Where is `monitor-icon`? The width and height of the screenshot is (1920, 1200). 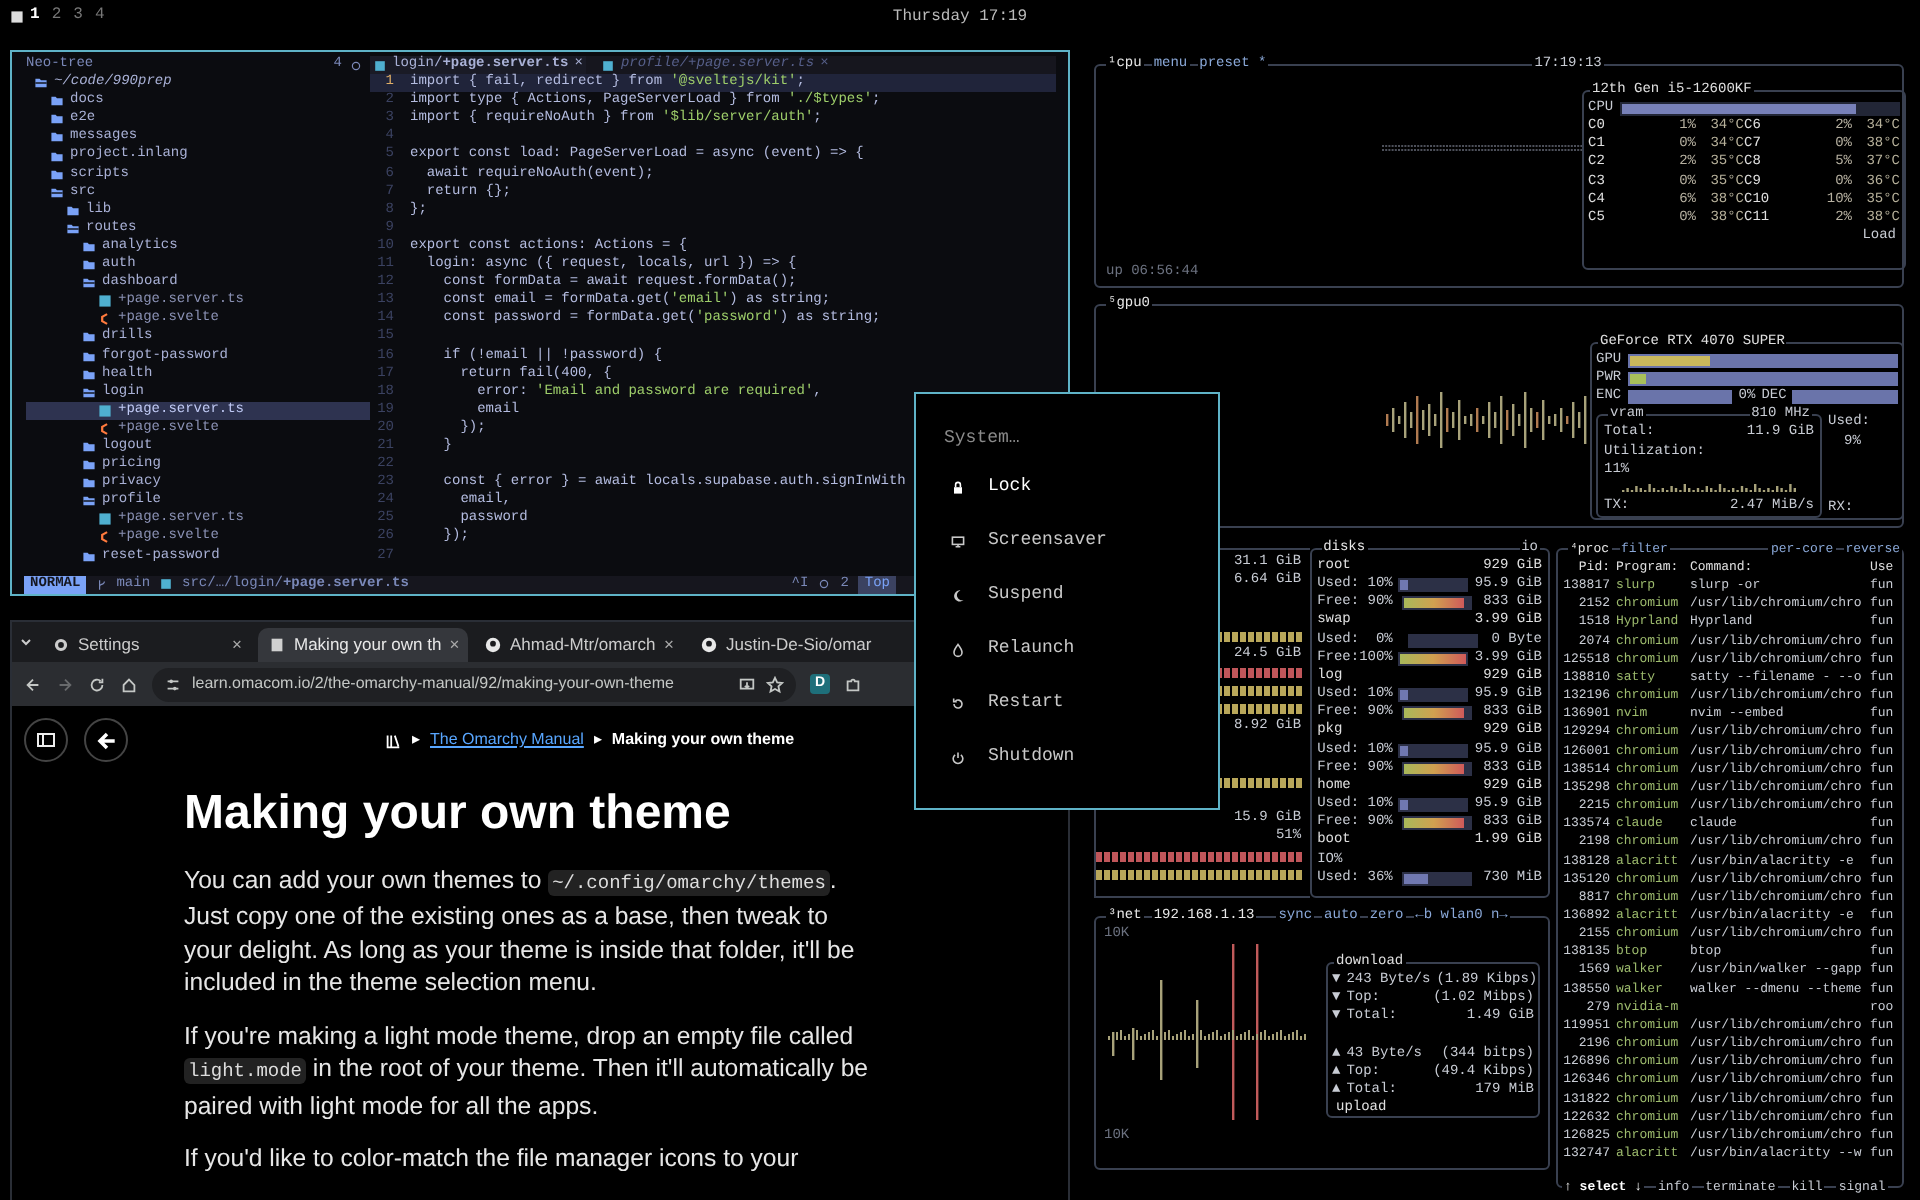
monitor-icon is located at coordinates (958, 541).